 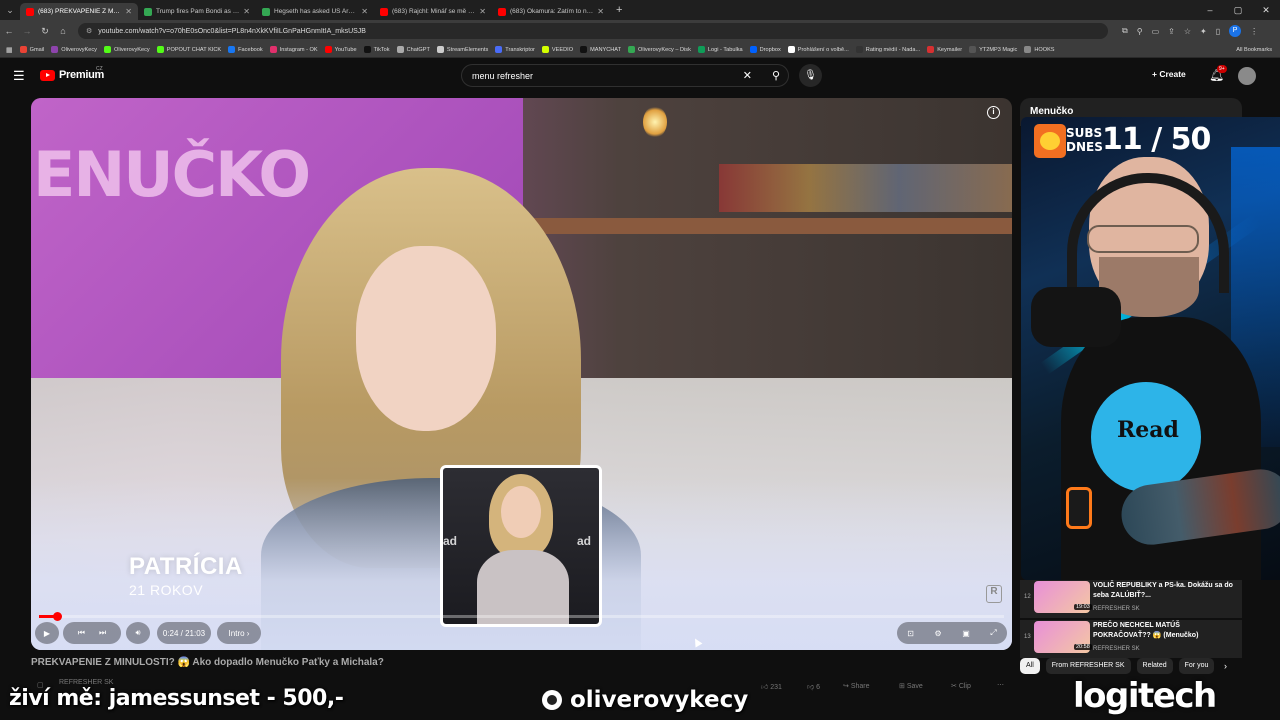 I want to click on settings-gear-icon: ⚙, so click(x=938, y=633).